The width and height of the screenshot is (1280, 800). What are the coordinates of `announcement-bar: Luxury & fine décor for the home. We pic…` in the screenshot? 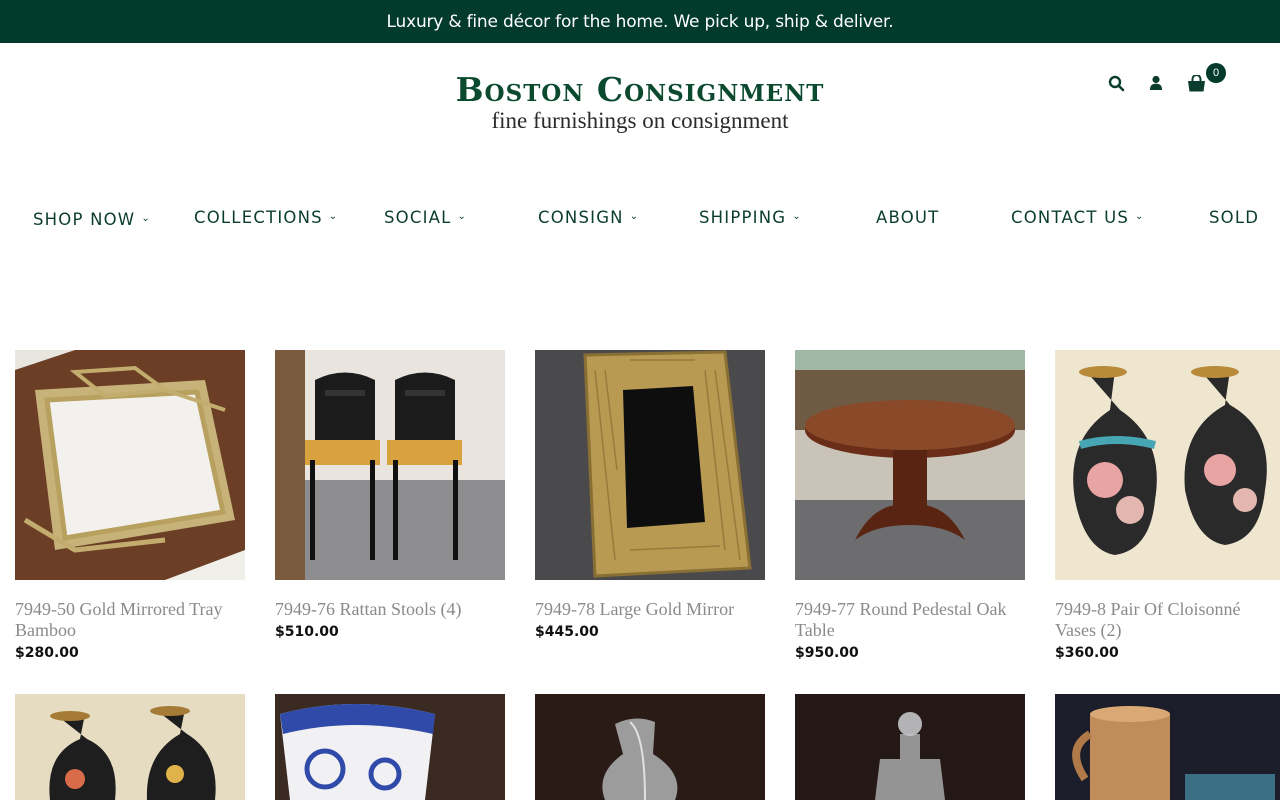 It's located at (640, 21).